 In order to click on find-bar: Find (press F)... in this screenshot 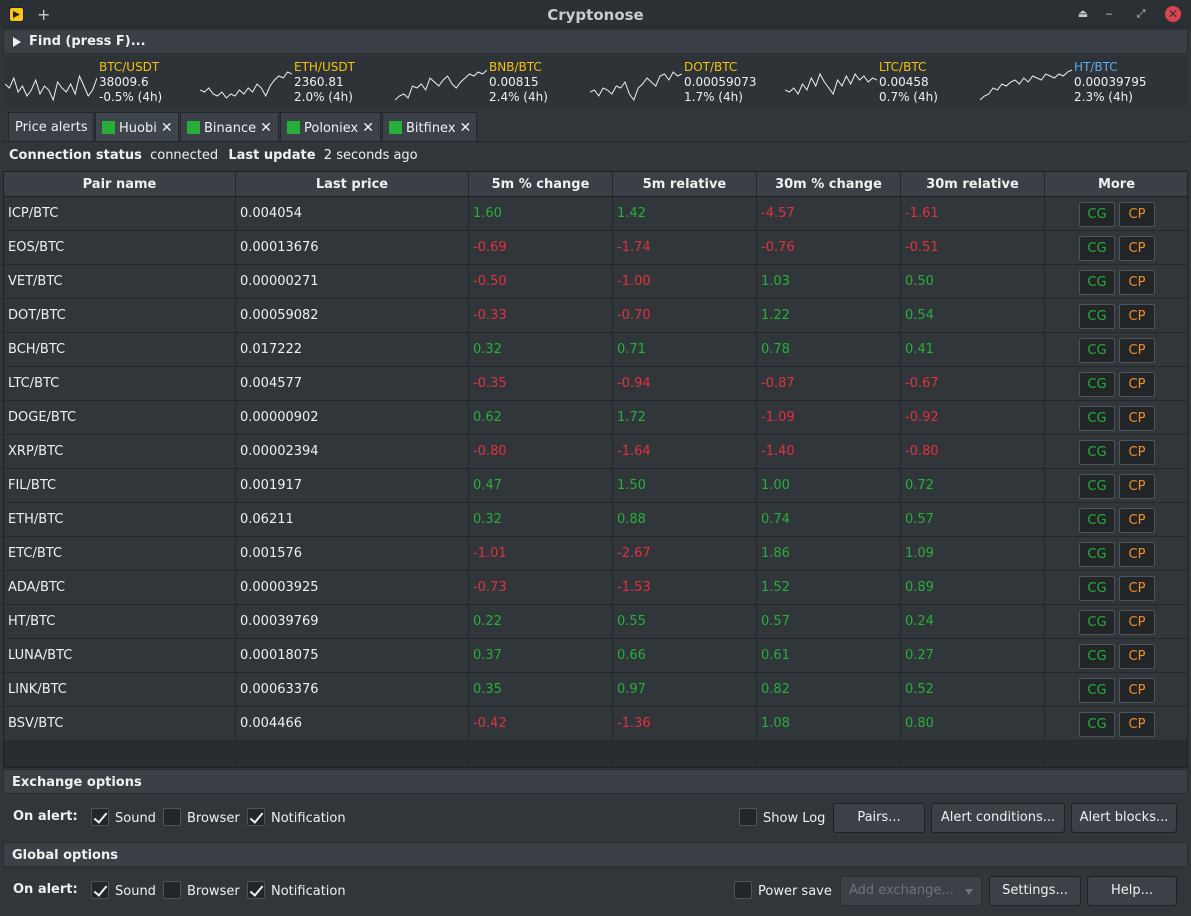, I will do `click(595, 41)`.